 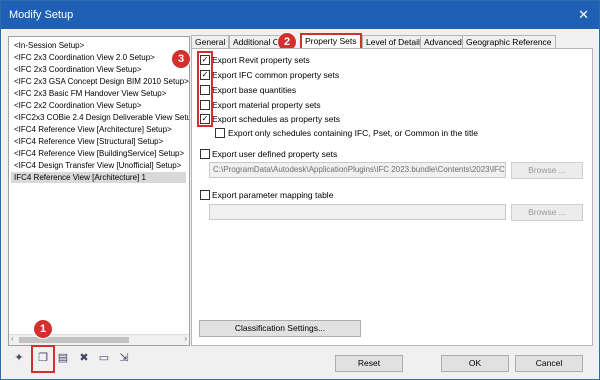 What do you see at coordinates (88, 93) in the screenshot?
I see `setup-item: <IFC 2x3 Basic FM Handover View Setup>` at bounding box center [88, 93].